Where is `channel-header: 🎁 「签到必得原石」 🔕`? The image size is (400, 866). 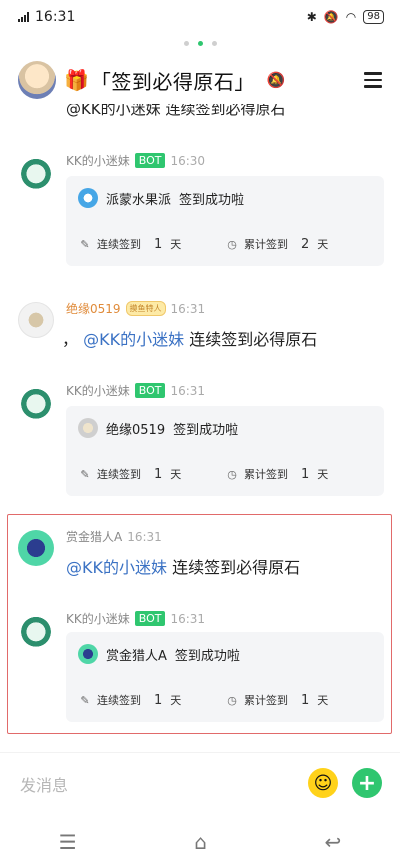 channel-header: 🎁 「签到必得原石」 🔕 is located at coordinates (200, 80).